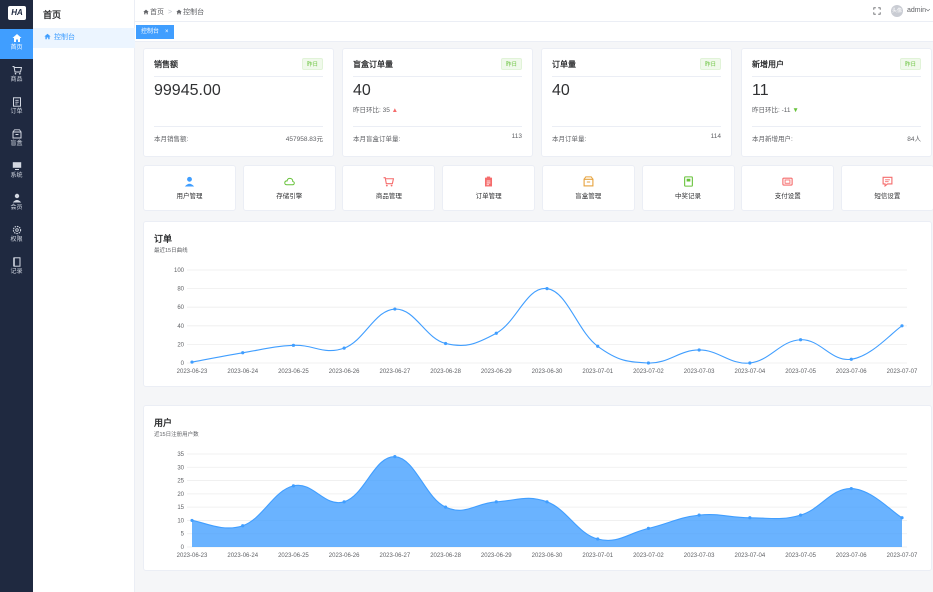  Describe the element at coordinates (688, 188) in the screenshot. I see `shortcut-tile: 中奖记录` at that location.